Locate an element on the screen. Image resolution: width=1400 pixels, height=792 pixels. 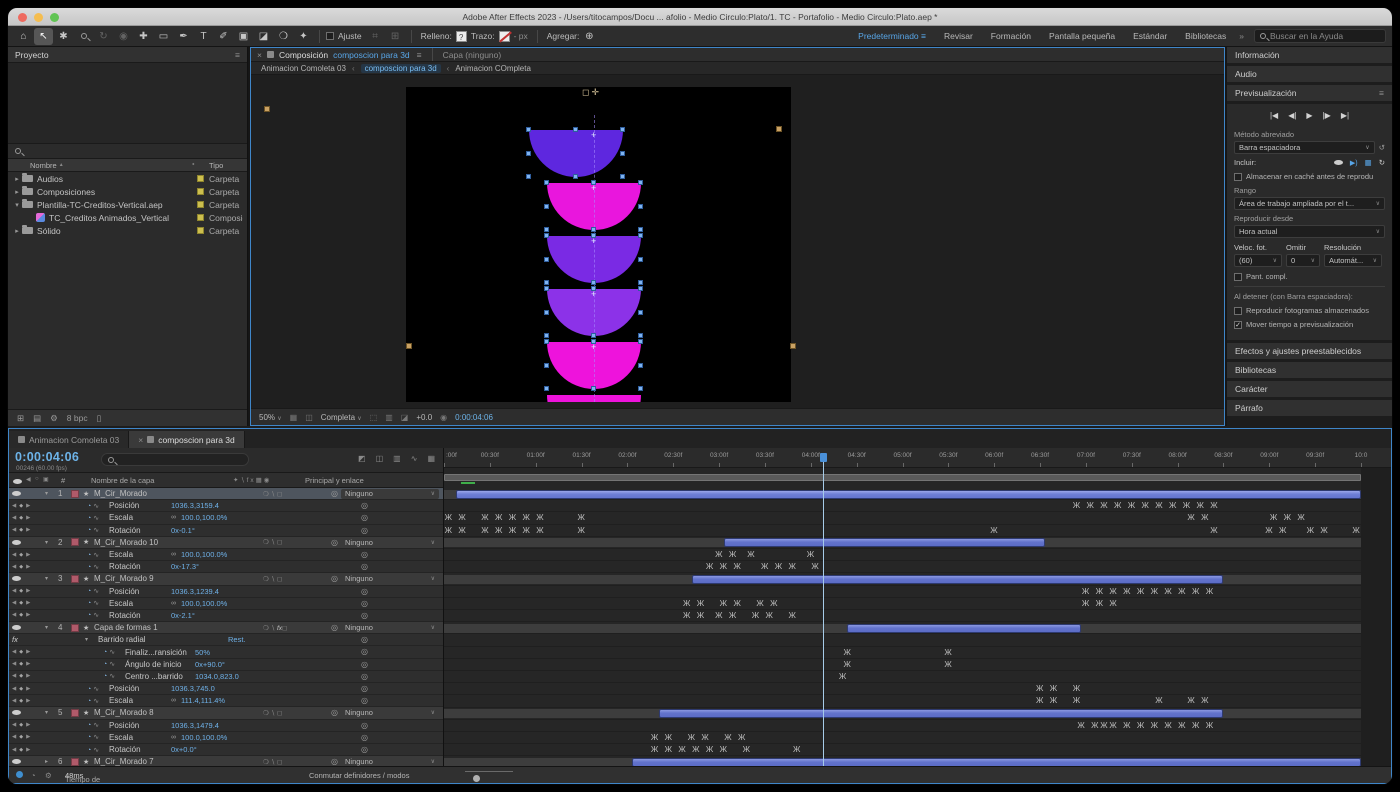
minimize-window-button is located at coordinates (38, 17).